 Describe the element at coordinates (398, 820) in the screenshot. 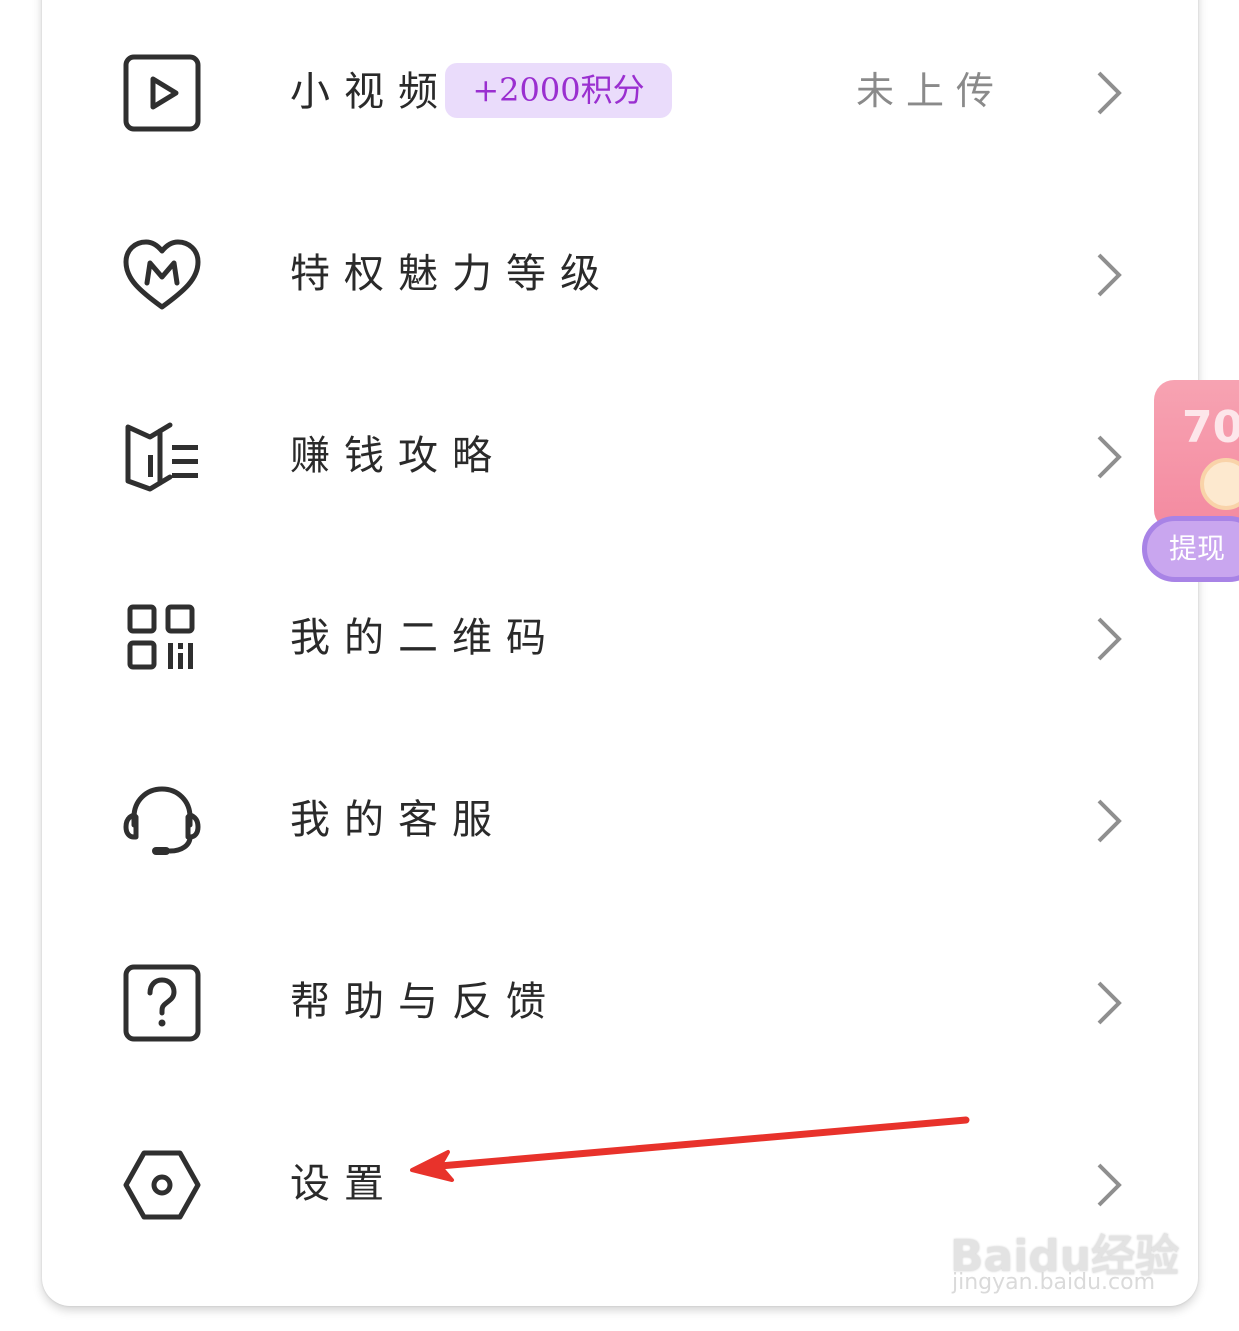

I see `menu-item-label: 我的客服` at that location.